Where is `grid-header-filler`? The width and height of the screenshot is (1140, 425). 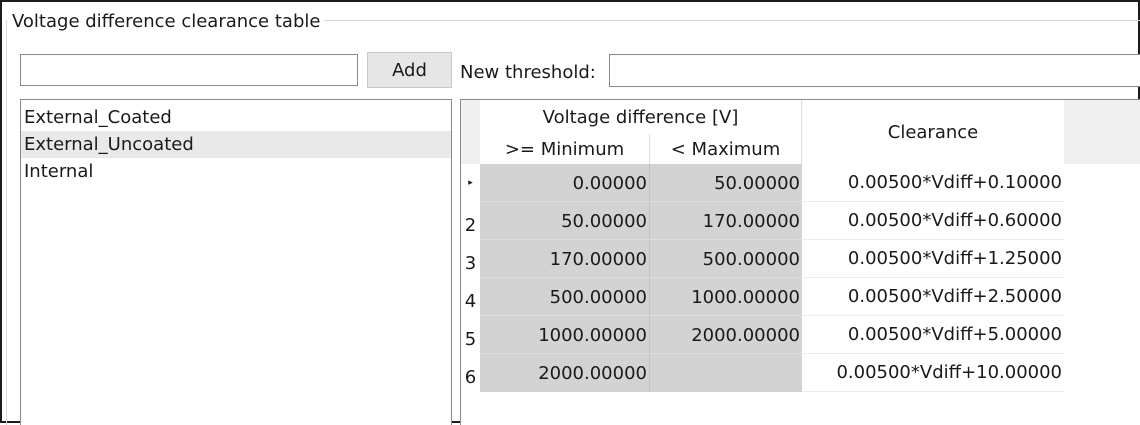 grid-header-filler is located at coordinates (1102, 132).